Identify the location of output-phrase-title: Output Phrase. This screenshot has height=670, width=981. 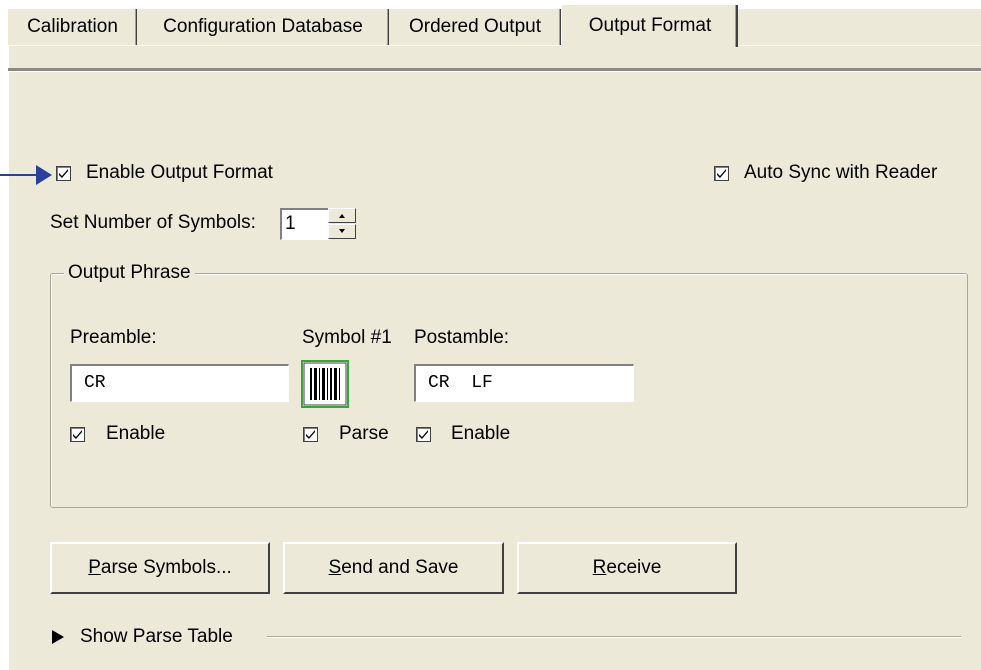
(129, 273).